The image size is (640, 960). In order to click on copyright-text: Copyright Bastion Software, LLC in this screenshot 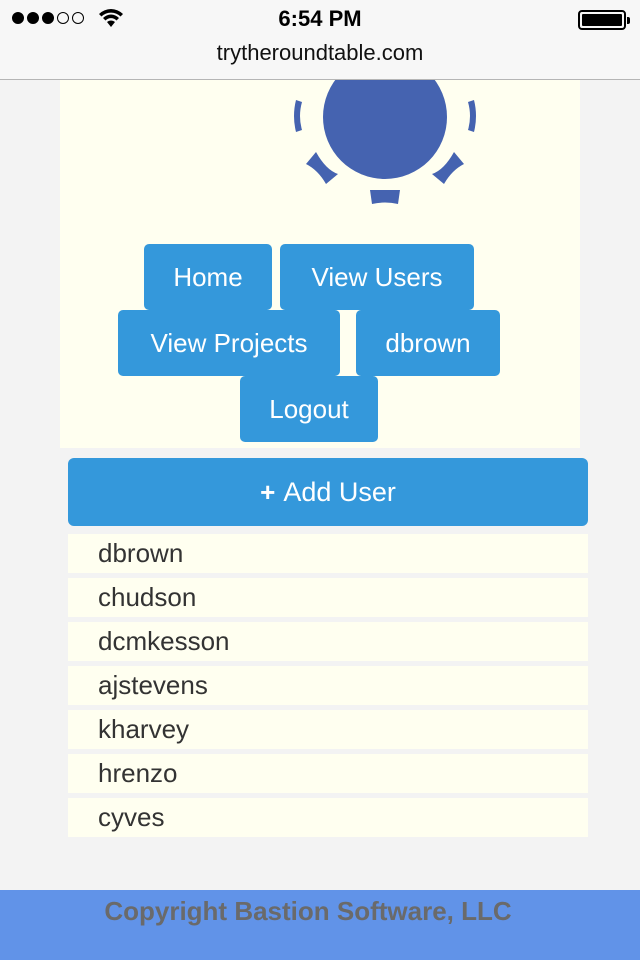, I will do `click(308, 911)`.